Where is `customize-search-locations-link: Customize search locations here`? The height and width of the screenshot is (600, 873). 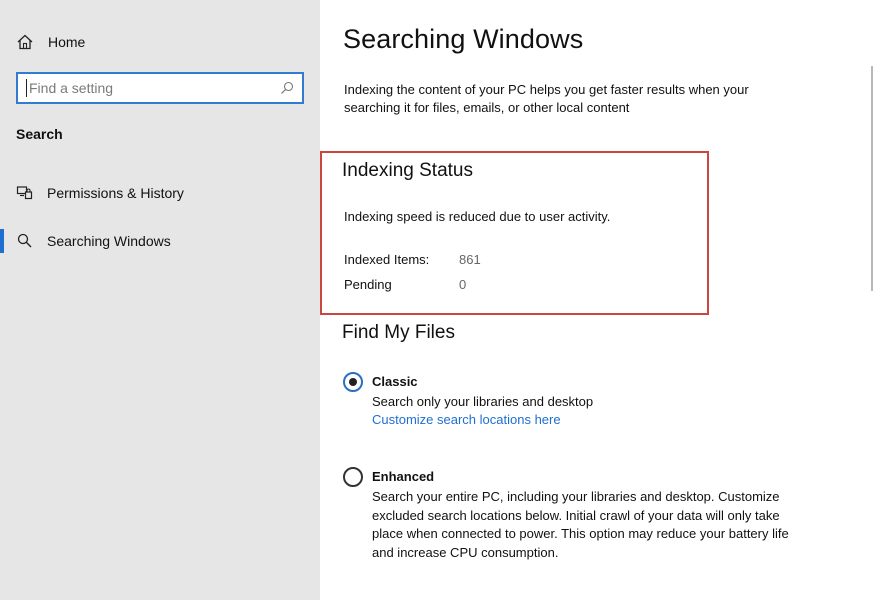 customize-search-locations-link: Customize search locations here is located at coordinates (466, 419).